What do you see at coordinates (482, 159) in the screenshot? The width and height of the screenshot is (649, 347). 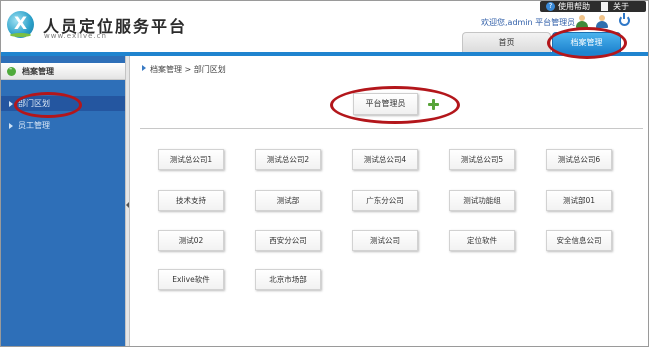 I see `department-button: 测试总公司5` at bounding box center [482, 159].